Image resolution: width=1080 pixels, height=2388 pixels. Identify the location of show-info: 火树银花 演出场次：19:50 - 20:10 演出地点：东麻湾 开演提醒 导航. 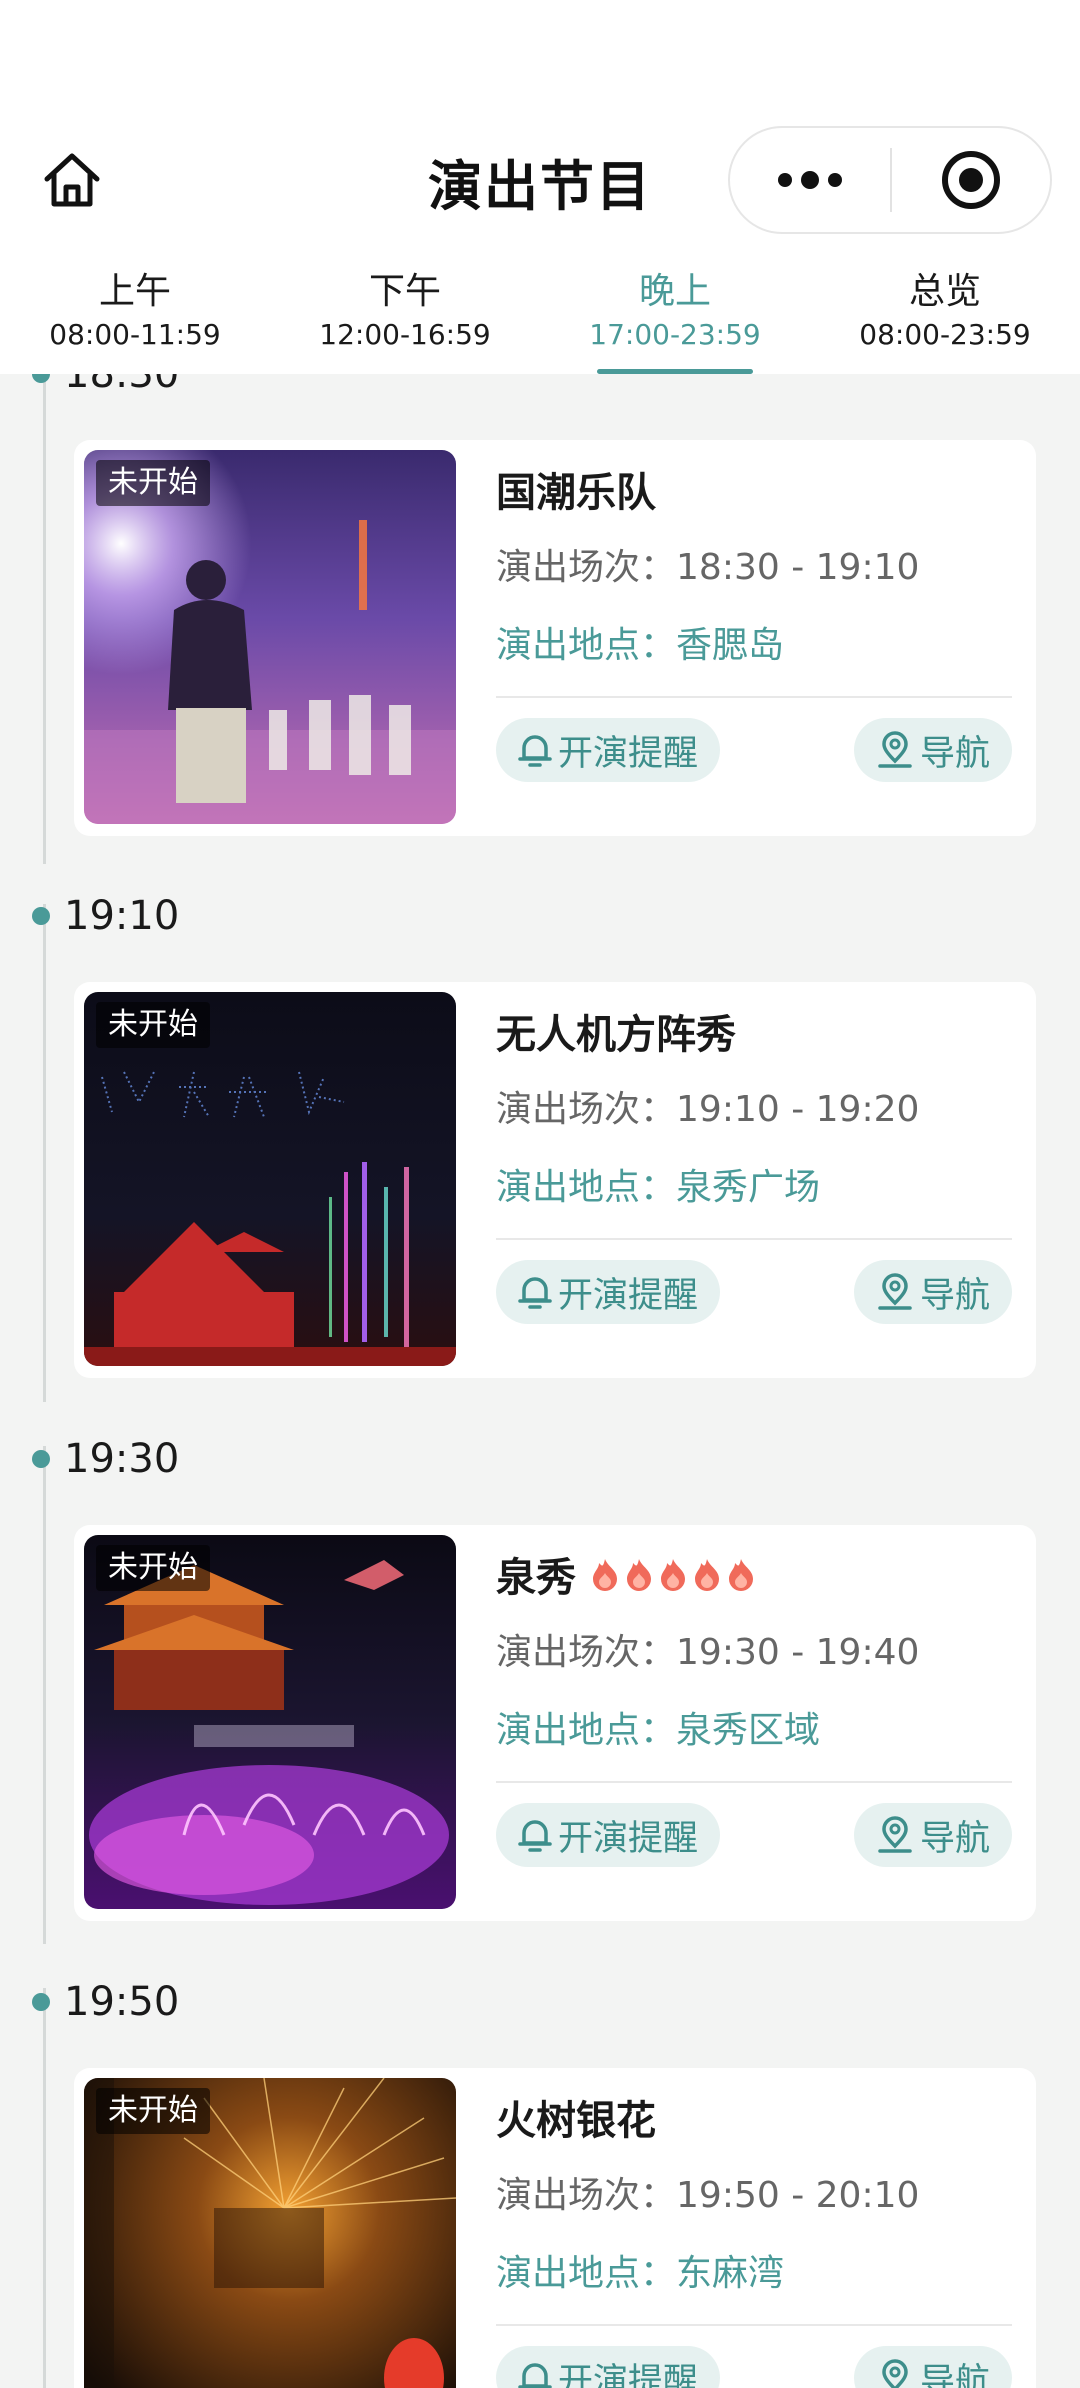
(756, 2239).